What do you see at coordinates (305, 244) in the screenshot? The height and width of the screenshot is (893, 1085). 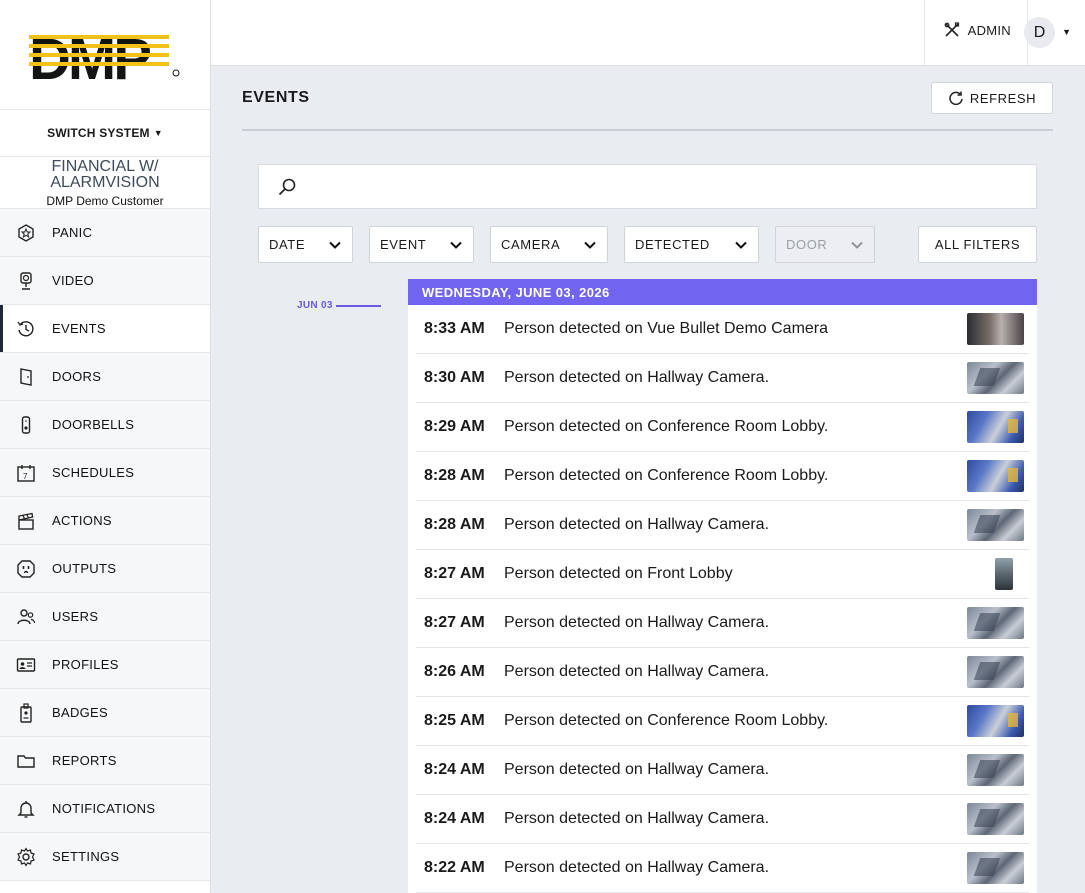 I see `filter-date: DATE` at bounding box center [305, 244].